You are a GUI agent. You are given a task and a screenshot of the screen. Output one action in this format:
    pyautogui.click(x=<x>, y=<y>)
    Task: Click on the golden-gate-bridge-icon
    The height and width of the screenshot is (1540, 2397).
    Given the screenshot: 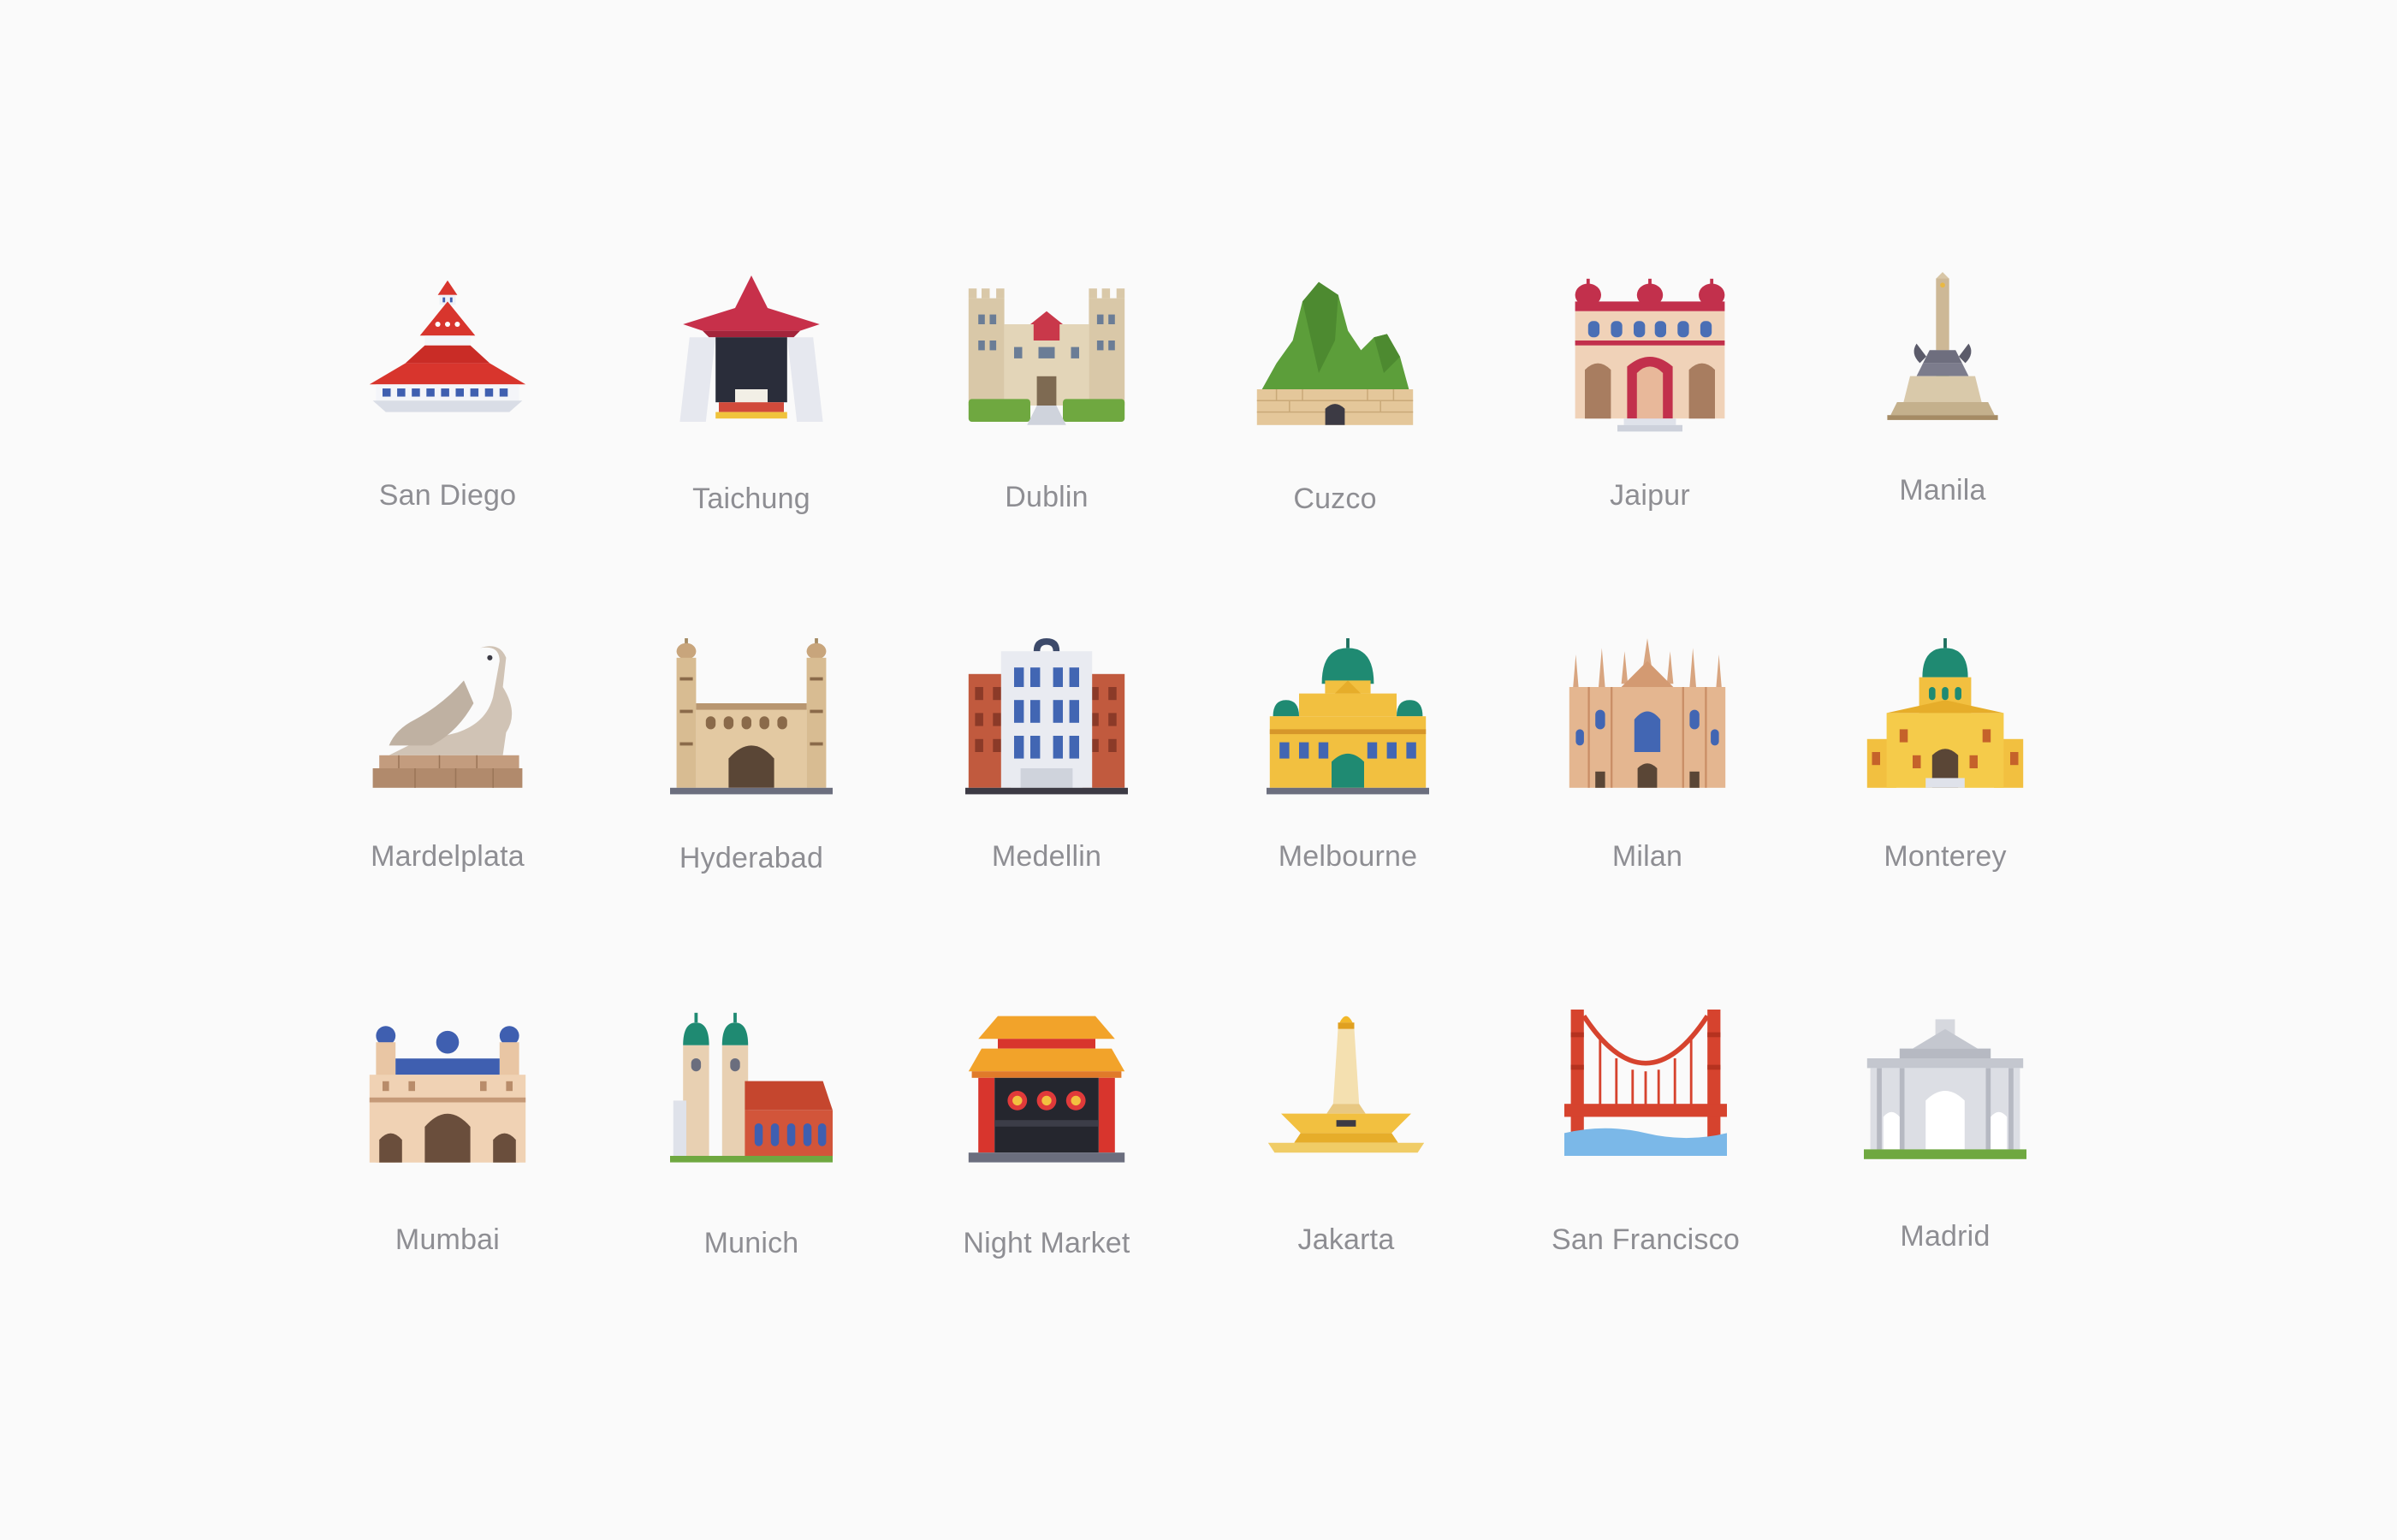 What is the action you would take?
    pyautogui.click(x=1645, y=1091)
    